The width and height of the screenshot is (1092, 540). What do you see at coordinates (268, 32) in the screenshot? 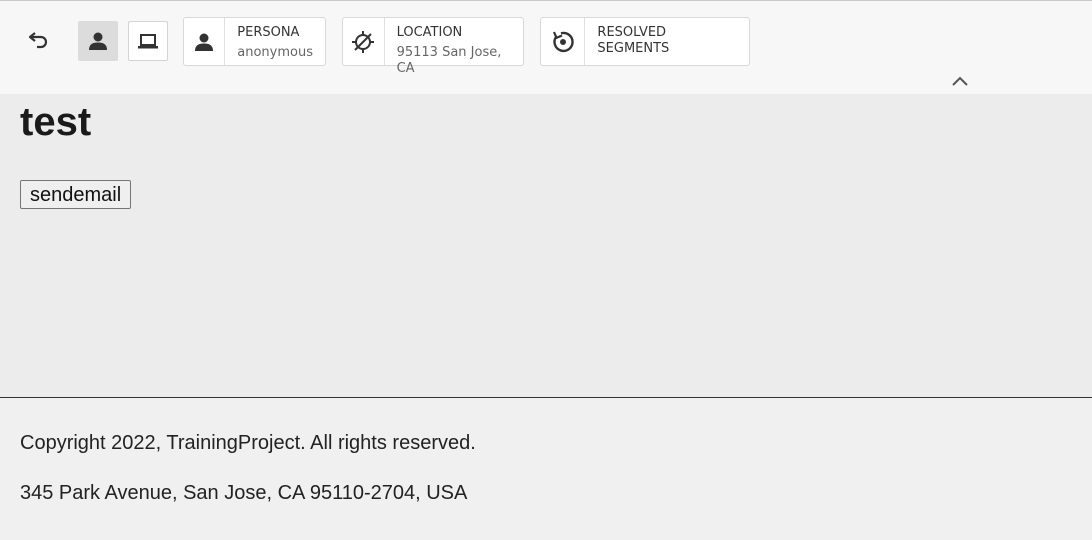
I see `persona-title: PERSONA` at bounding box center [268, 32].